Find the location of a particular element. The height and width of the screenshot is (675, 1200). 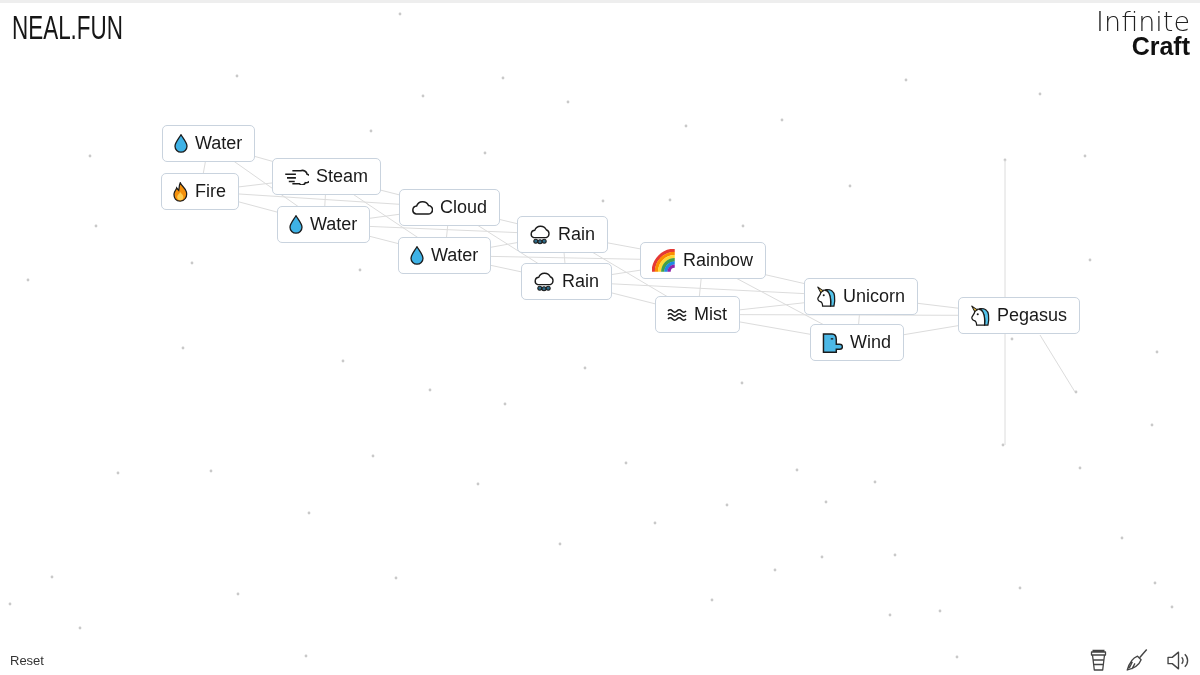

broom-icon is located at coordinates (1137, 660).